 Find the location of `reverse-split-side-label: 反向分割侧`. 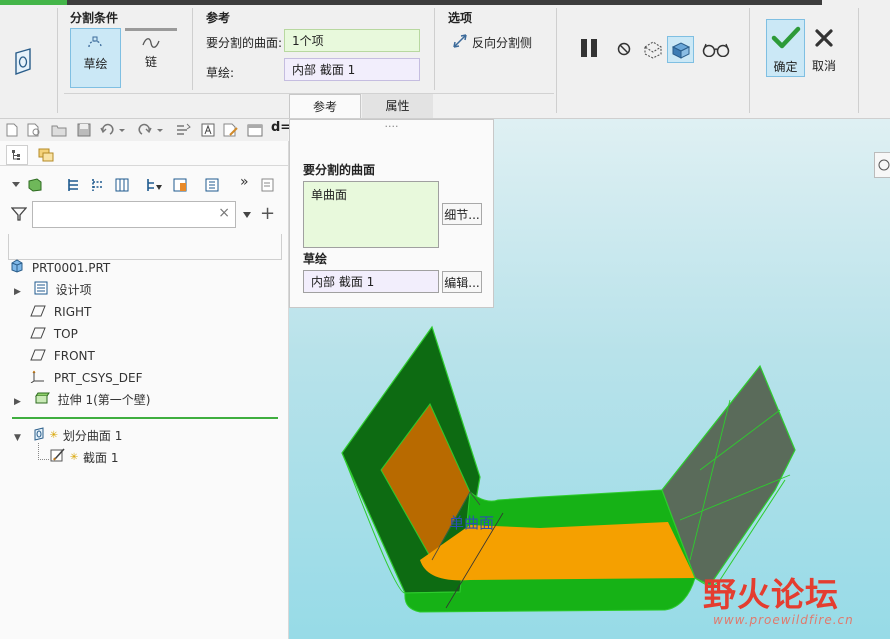

reverse-split-side-label: 反向分割侧 is located at coordinates (502, 43).